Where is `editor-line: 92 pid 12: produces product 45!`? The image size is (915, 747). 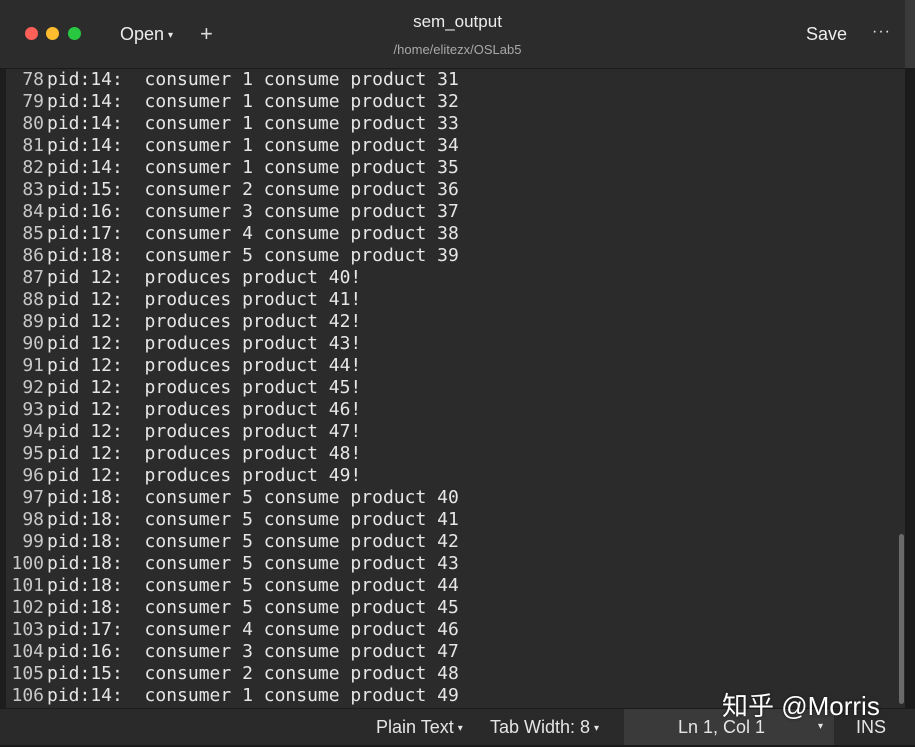
editor-line: 92 pid 12: produces product 45! is located at coordinates (183, 388).